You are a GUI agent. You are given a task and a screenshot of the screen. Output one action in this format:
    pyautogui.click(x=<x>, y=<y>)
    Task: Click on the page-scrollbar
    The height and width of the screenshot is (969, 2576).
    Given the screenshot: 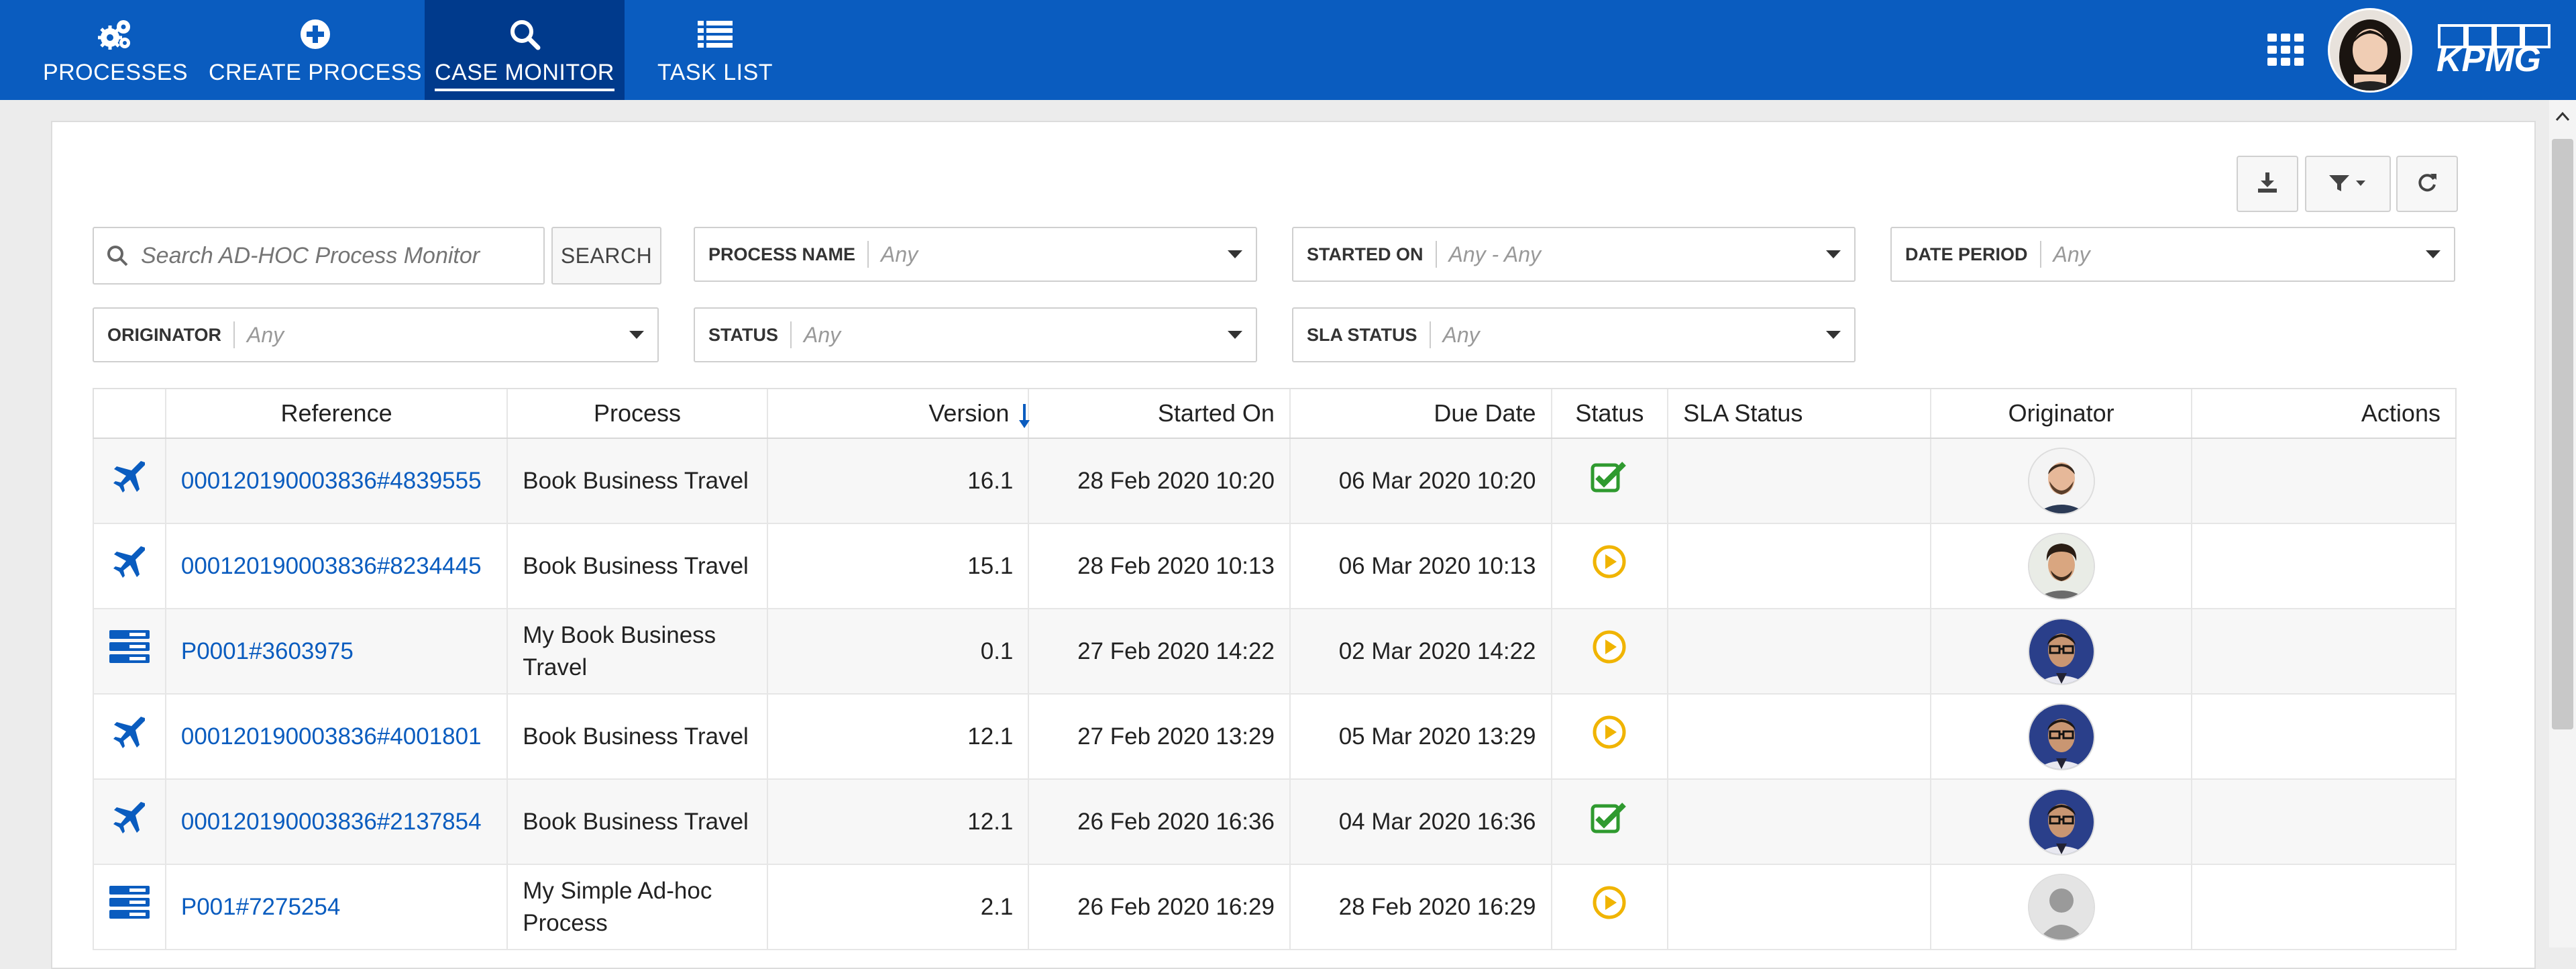 What is the action you would take?
    pyautogui.click(x=2562, y=524)
    